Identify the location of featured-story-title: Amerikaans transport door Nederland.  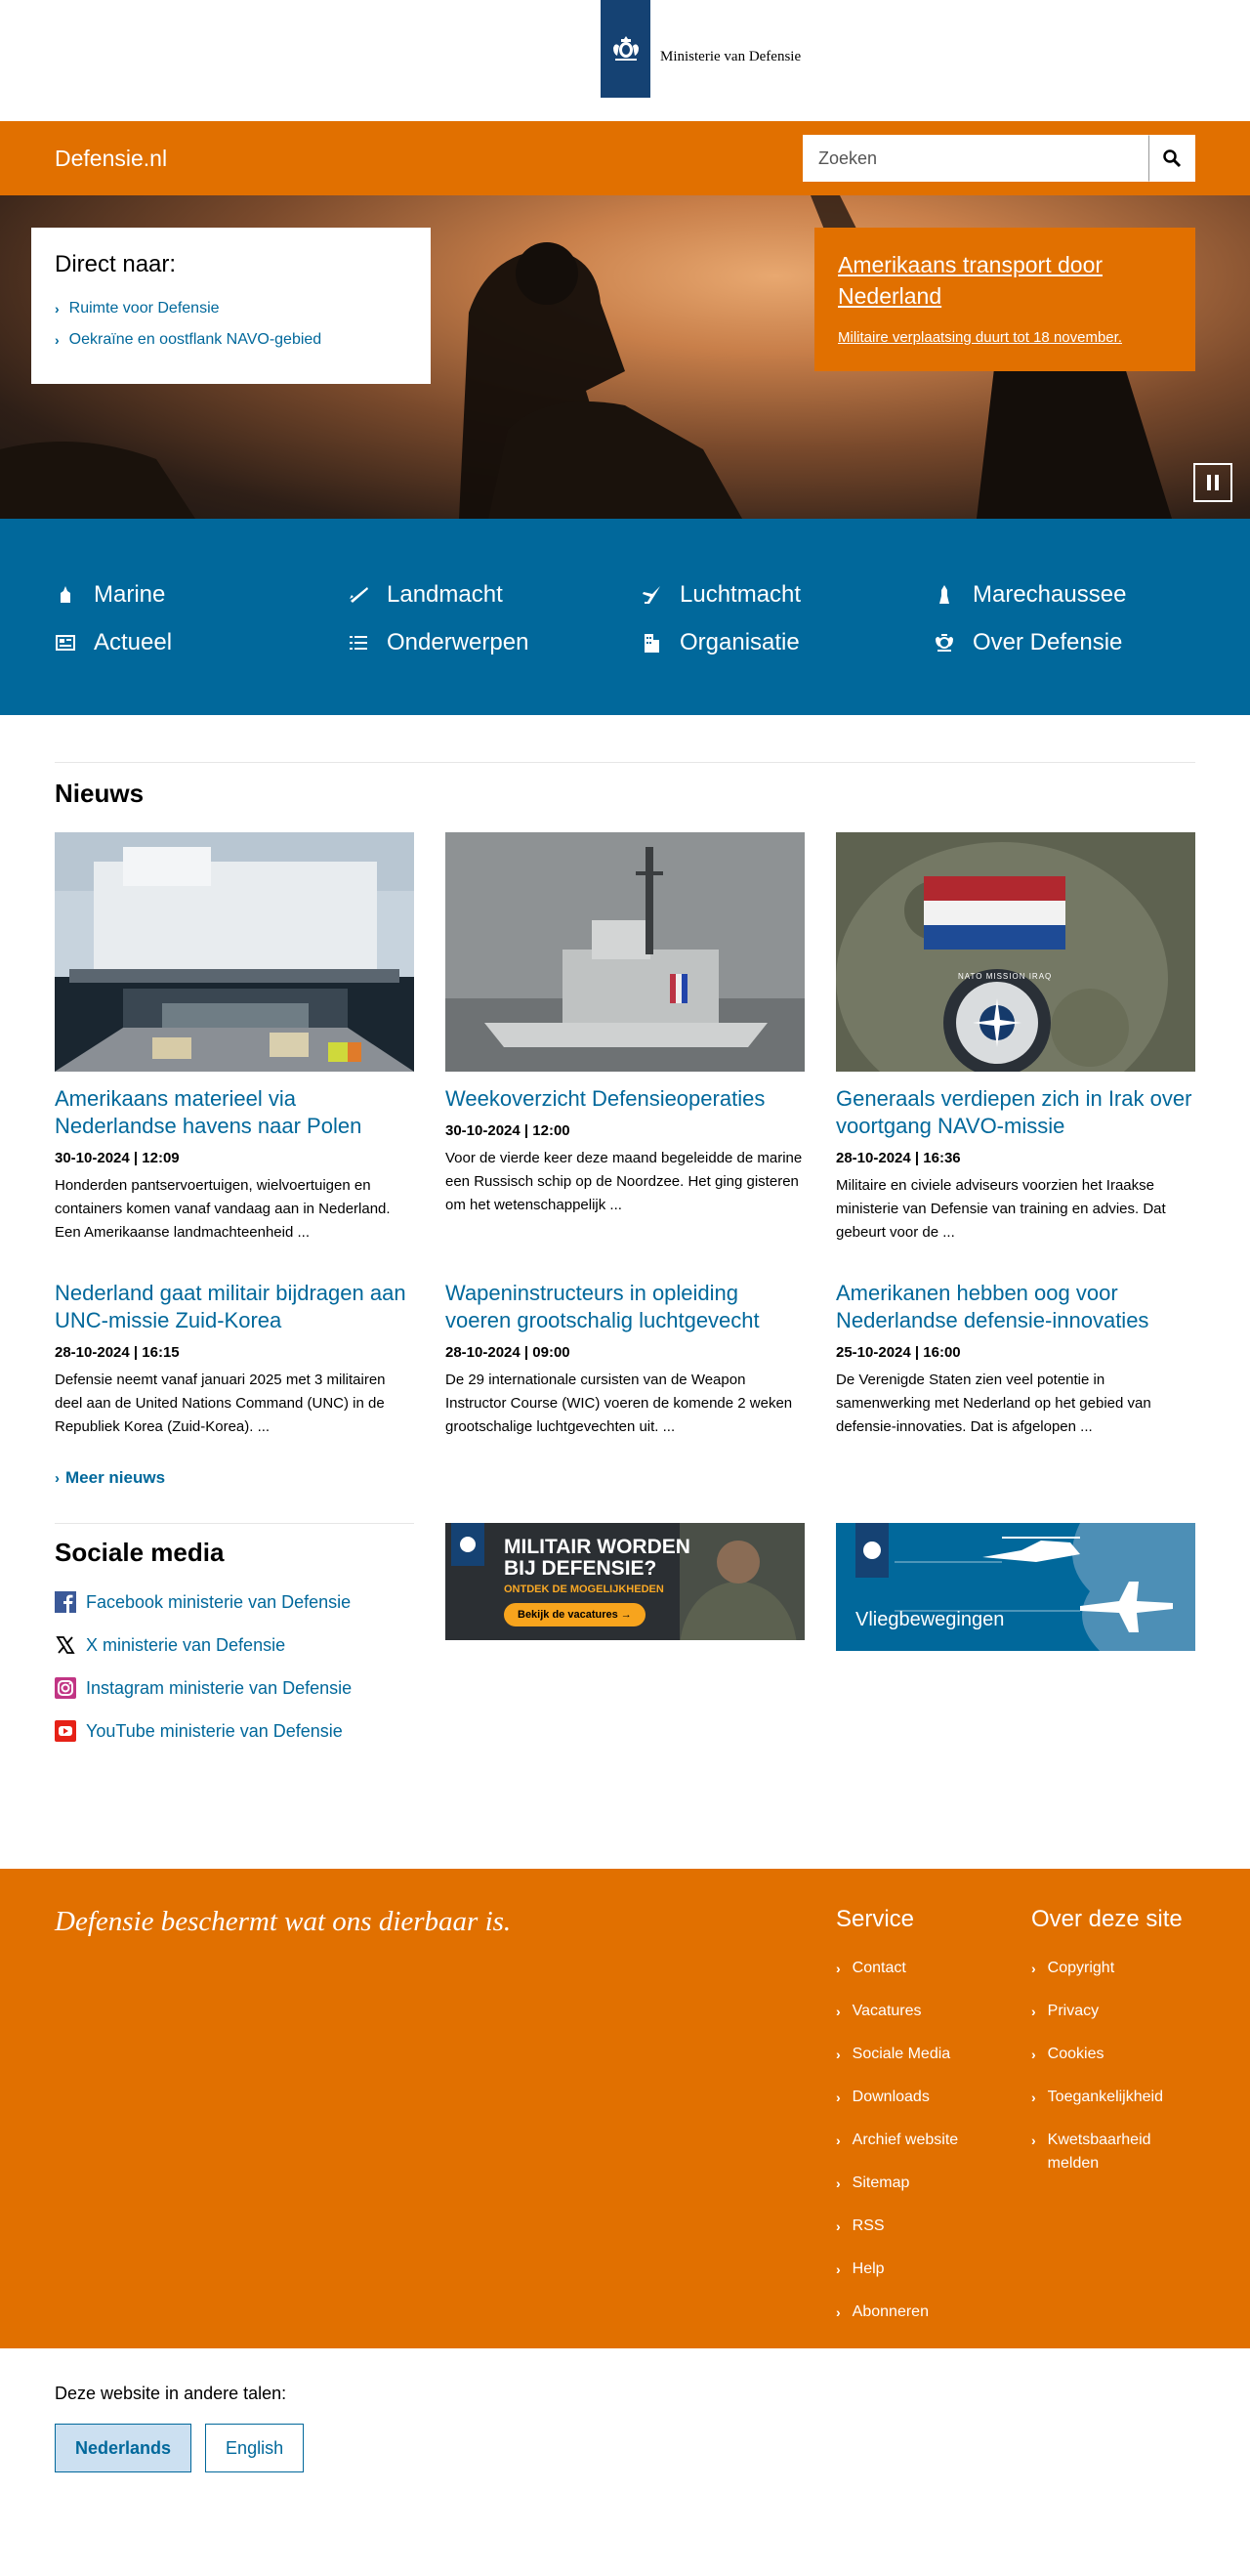
(1005, 280).